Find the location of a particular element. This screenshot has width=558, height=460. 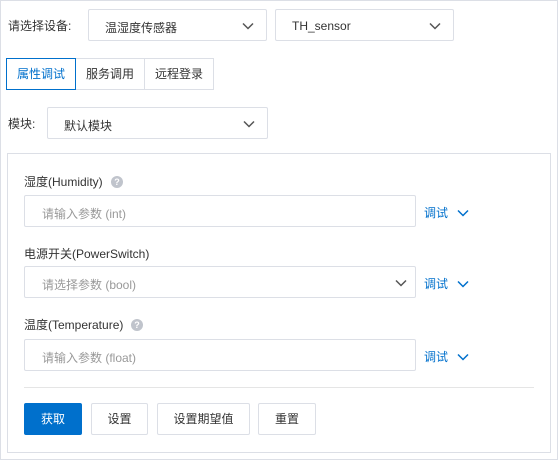

power-switch-label-text: 电源开关(PowerSwitch) is located at coordinates (87, 254).